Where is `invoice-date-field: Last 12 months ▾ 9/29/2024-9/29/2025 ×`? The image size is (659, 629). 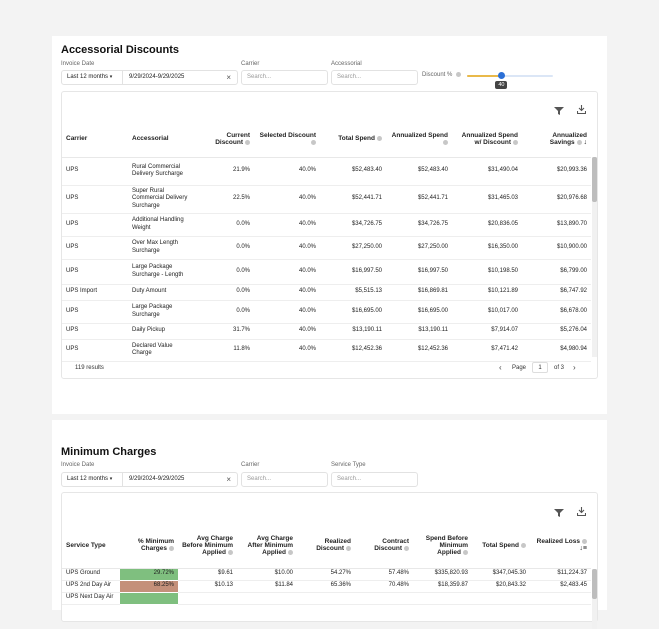
invoice-date-field: Last 12 months ▾ 9/29/2024-9/29/2025 × is located at coordinates (149, 479).